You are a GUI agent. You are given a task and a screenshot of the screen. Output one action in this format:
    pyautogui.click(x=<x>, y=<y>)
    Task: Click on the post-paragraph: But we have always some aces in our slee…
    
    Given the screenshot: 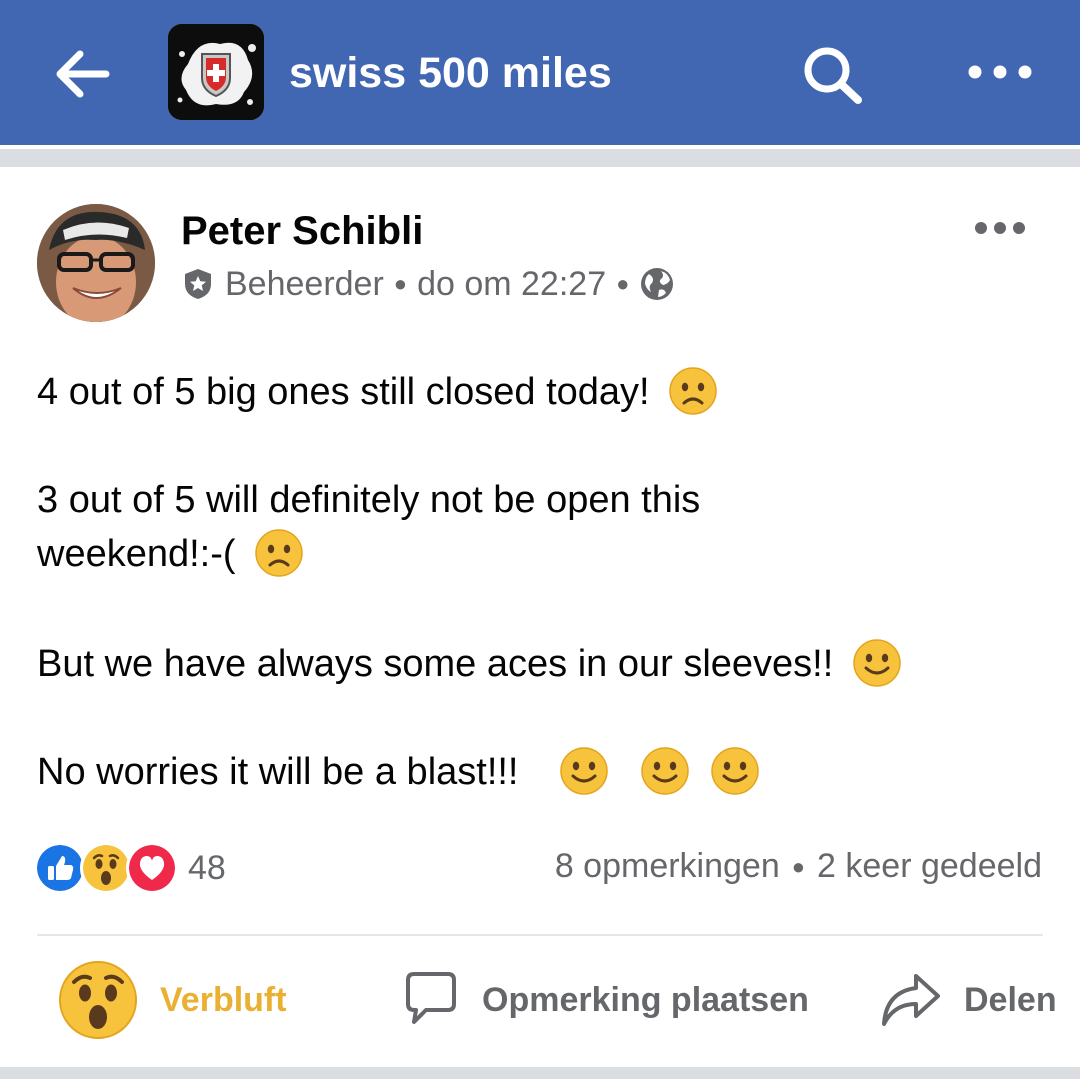 What is the action you would take?
    pyautogui.click(x=469, y=664)
    